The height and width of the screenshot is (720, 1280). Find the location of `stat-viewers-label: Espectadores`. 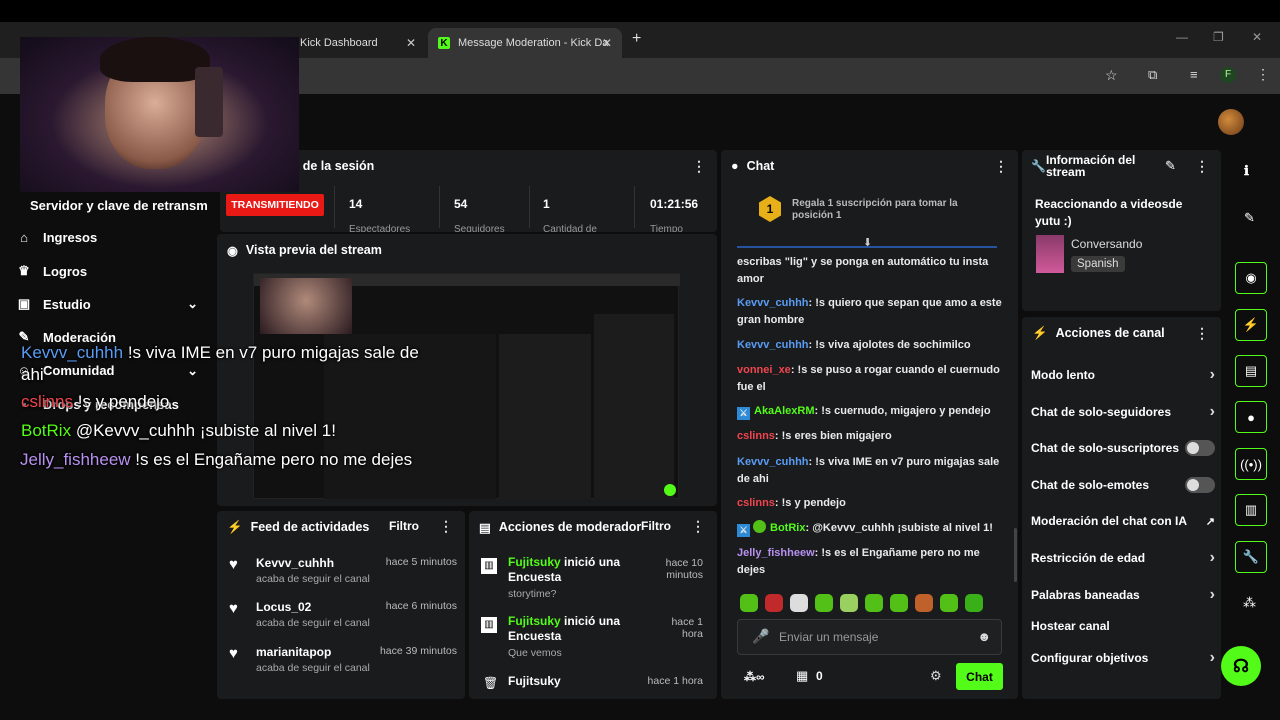

stat-viewers-label: Espectadores is located at coordinates (380, 228).